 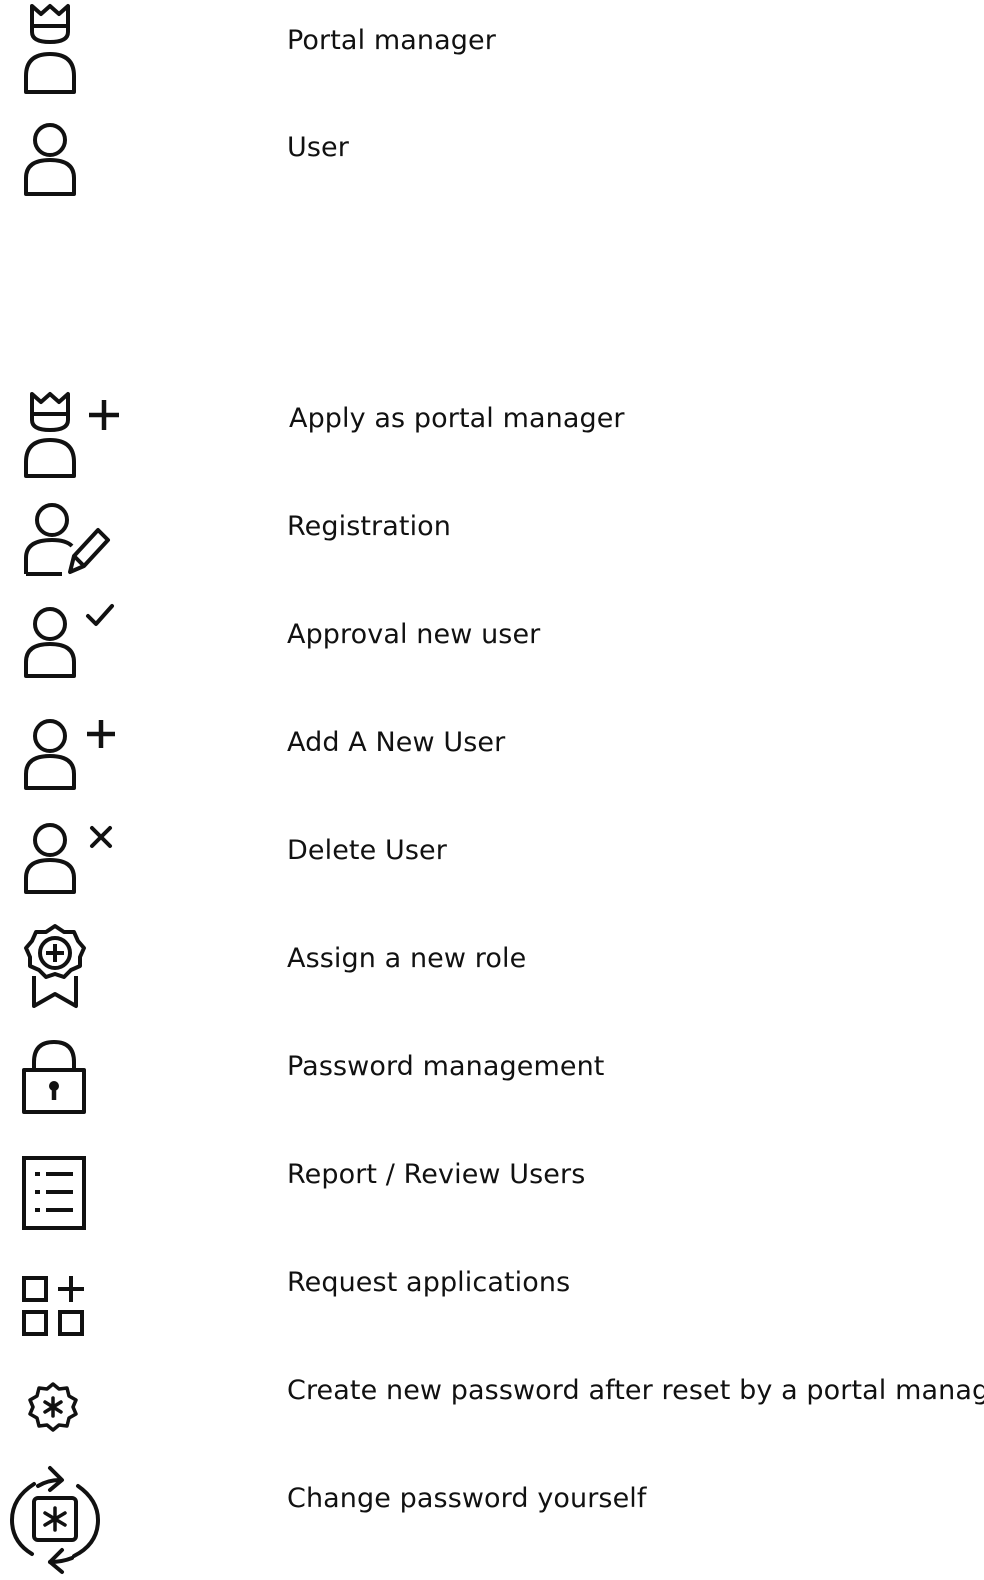 I want to click on legend-label: Report / Review Users, so click(x=436, y=1174).